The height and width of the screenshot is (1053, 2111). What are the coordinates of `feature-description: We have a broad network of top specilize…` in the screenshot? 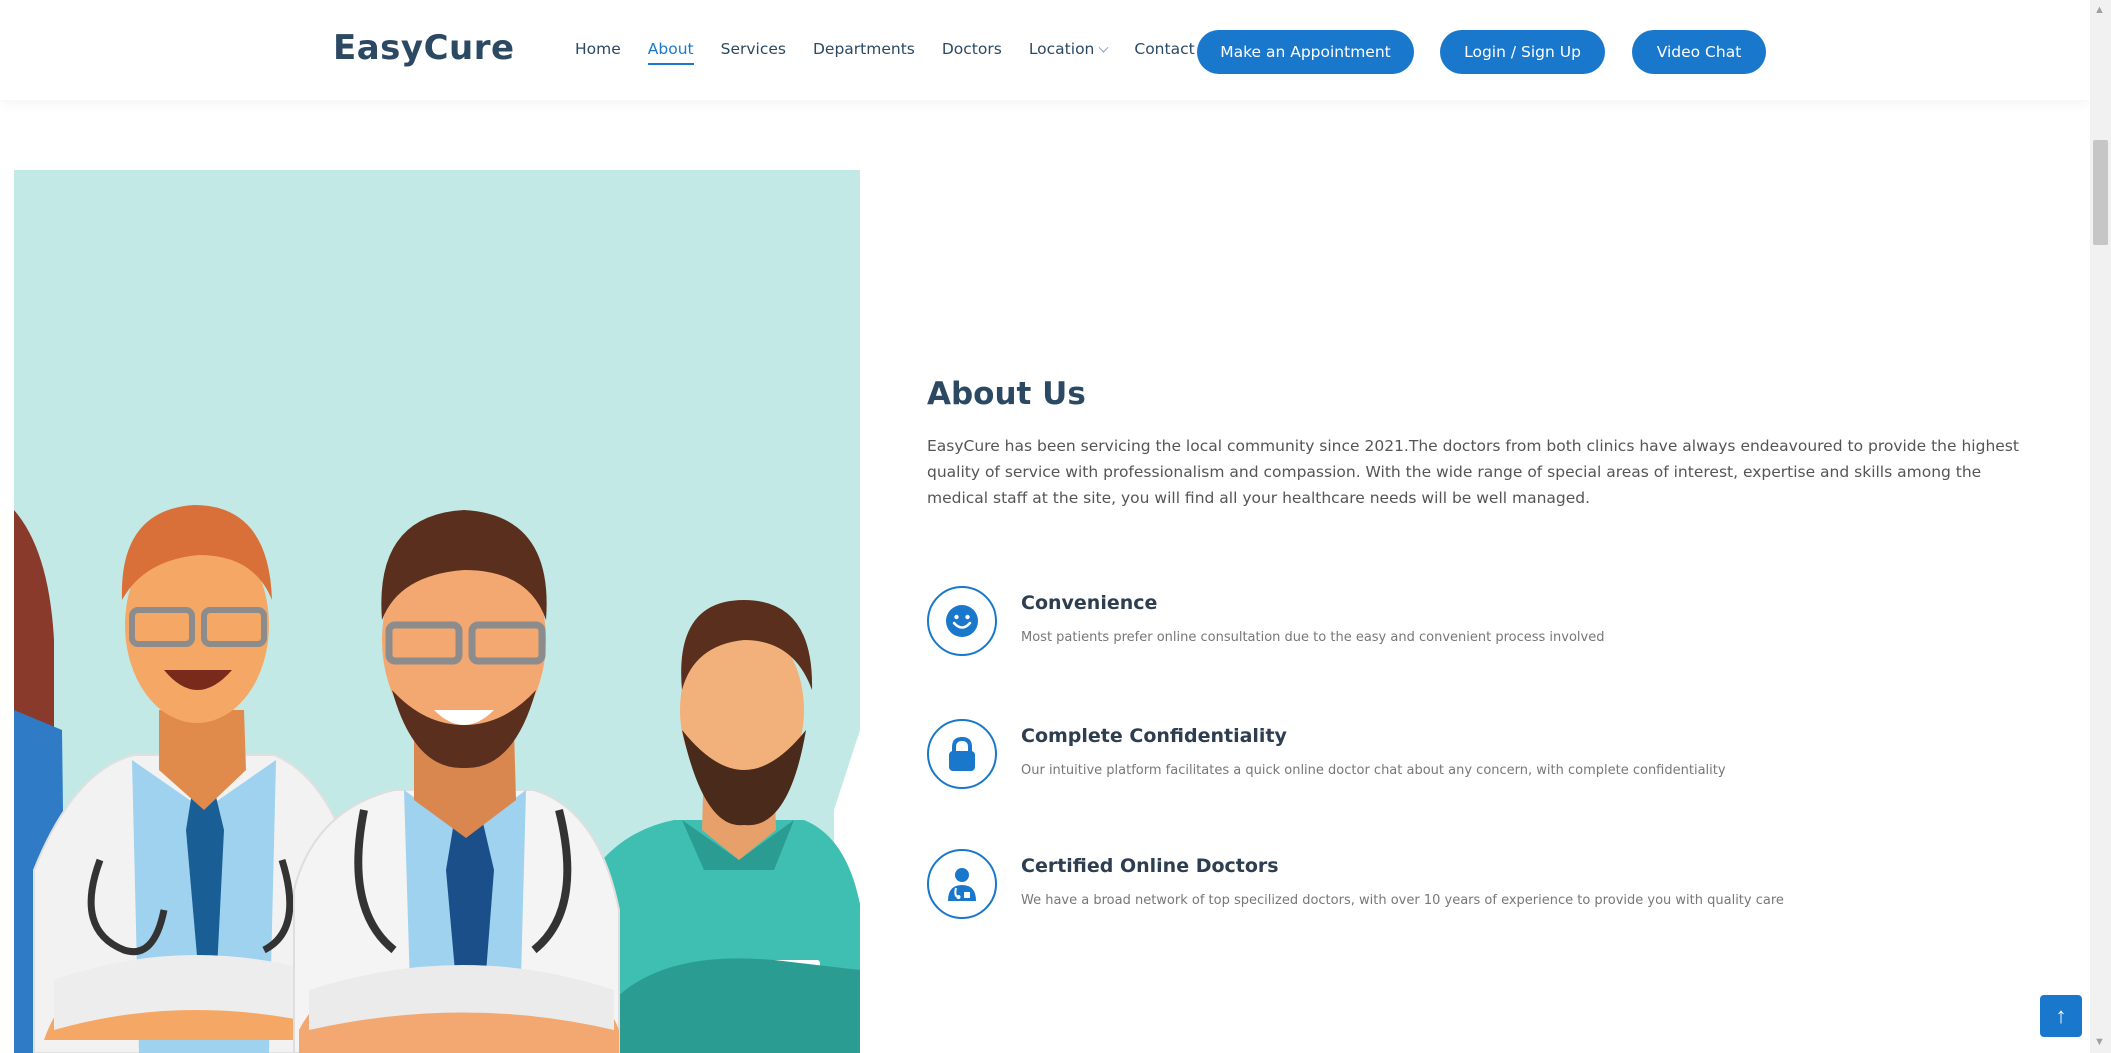 It's located at (1402, 900).